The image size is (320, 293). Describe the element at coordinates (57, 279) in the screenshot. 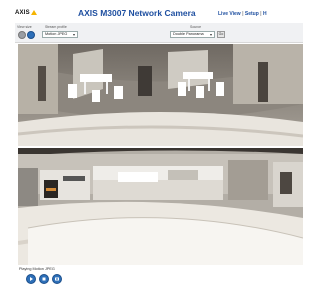

I see `snapshot-icon` at that location.